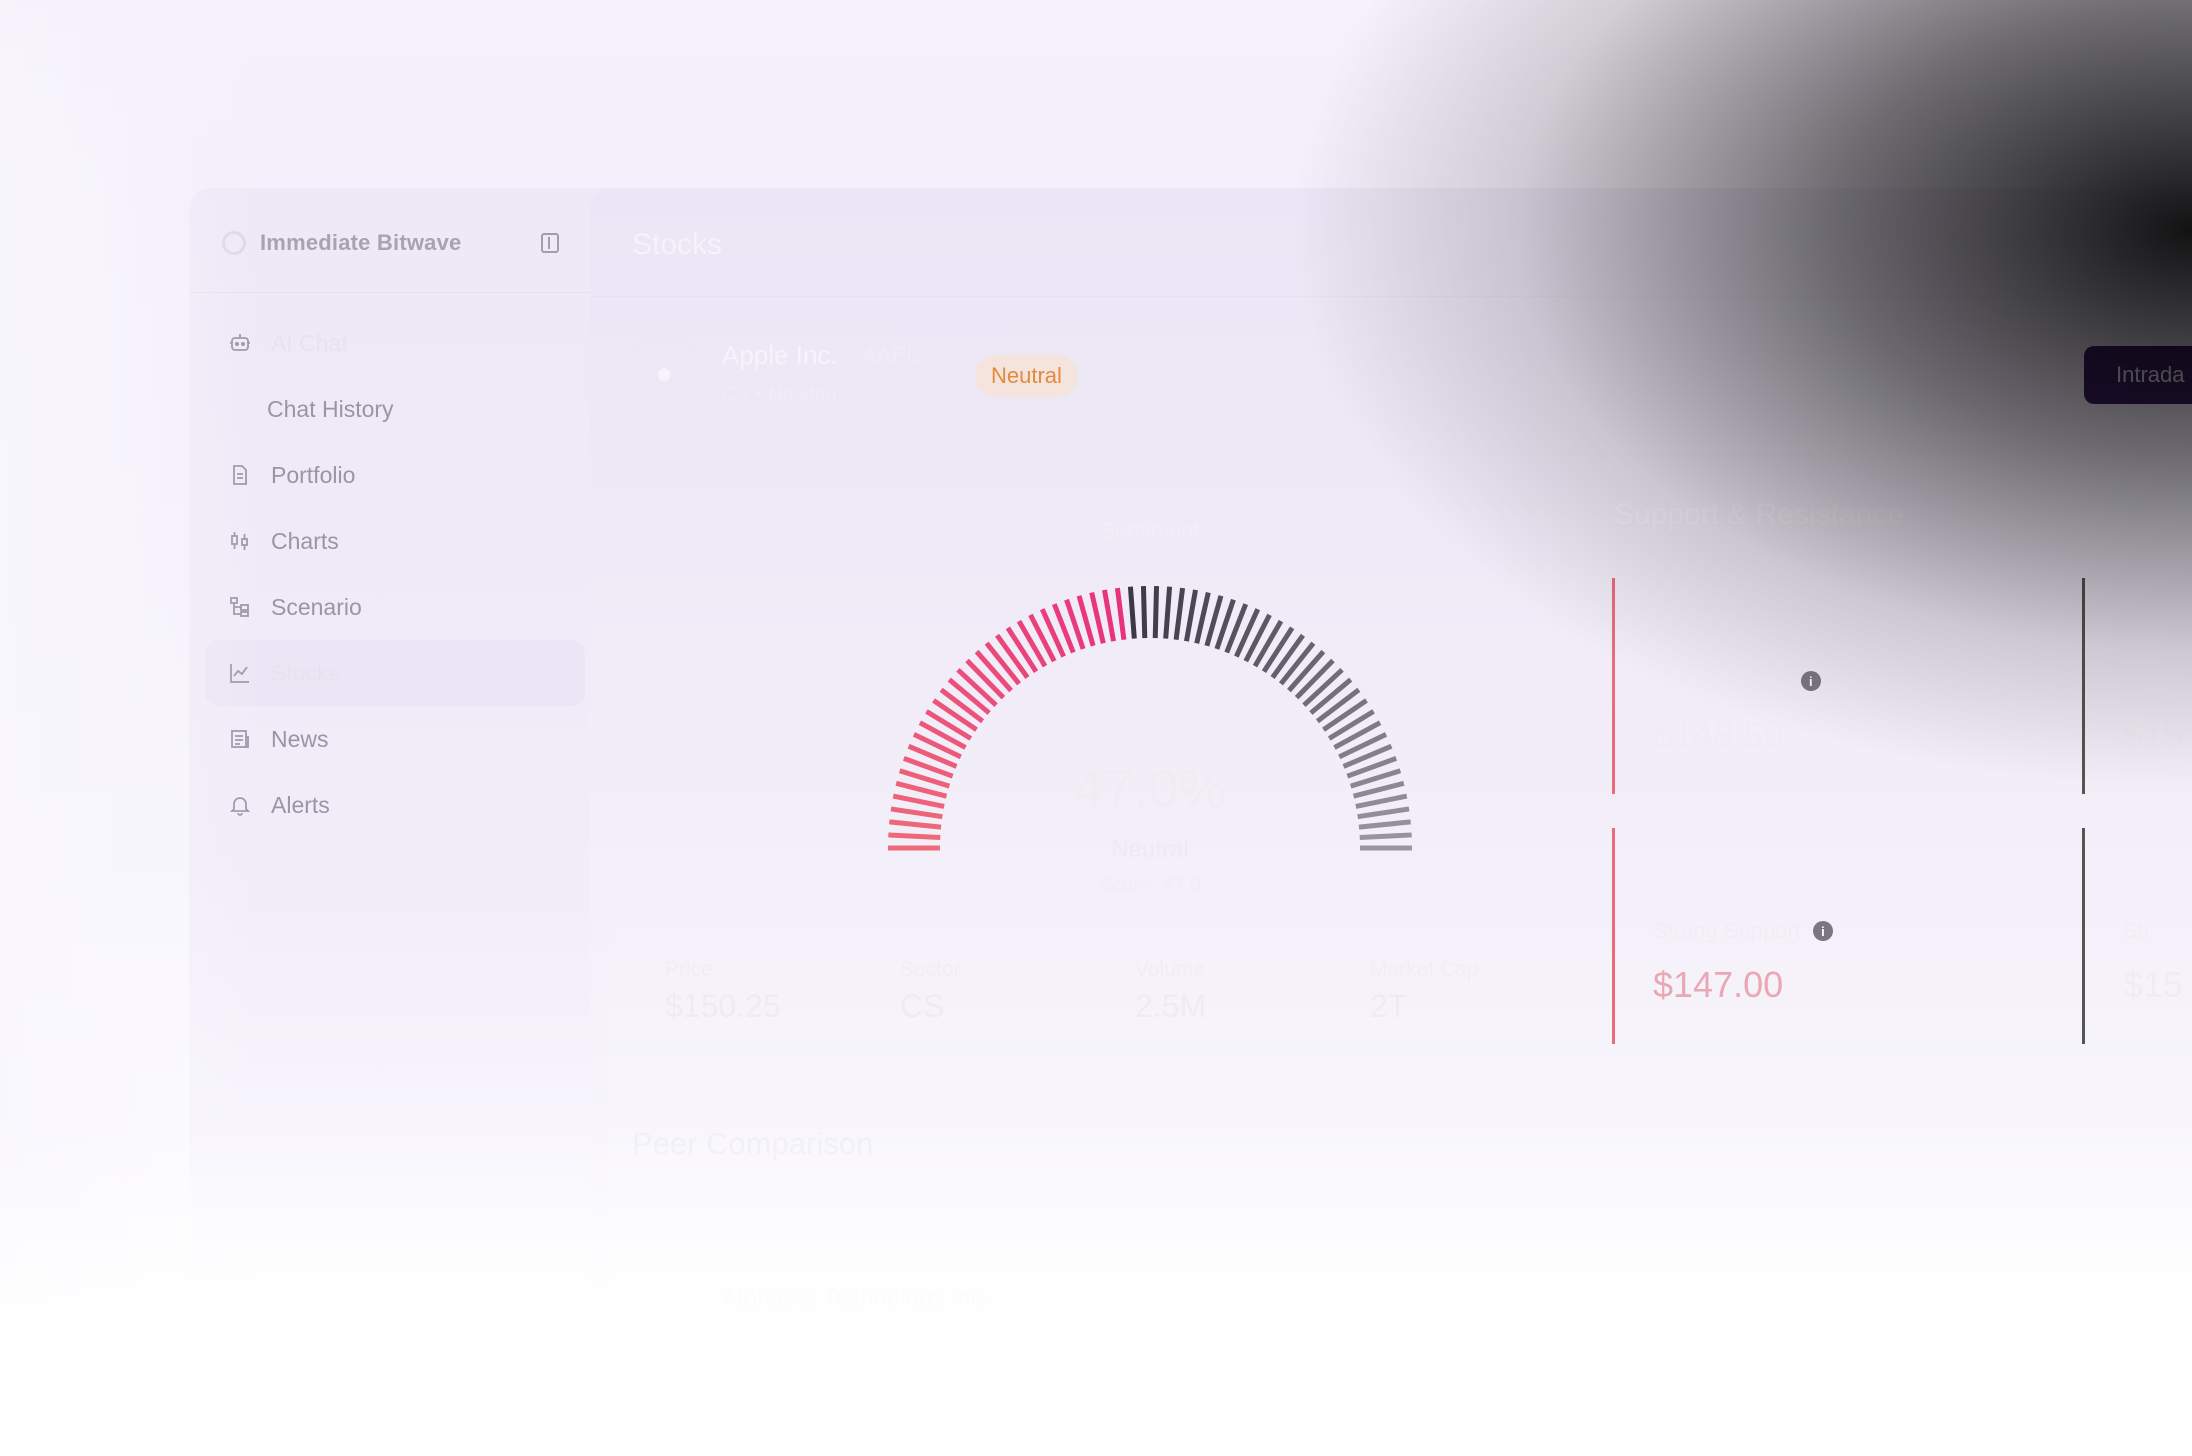 Image resolution: width=2192 pixels, height=1456 pixels. I want to click on tree-icon, so click(240, 607).